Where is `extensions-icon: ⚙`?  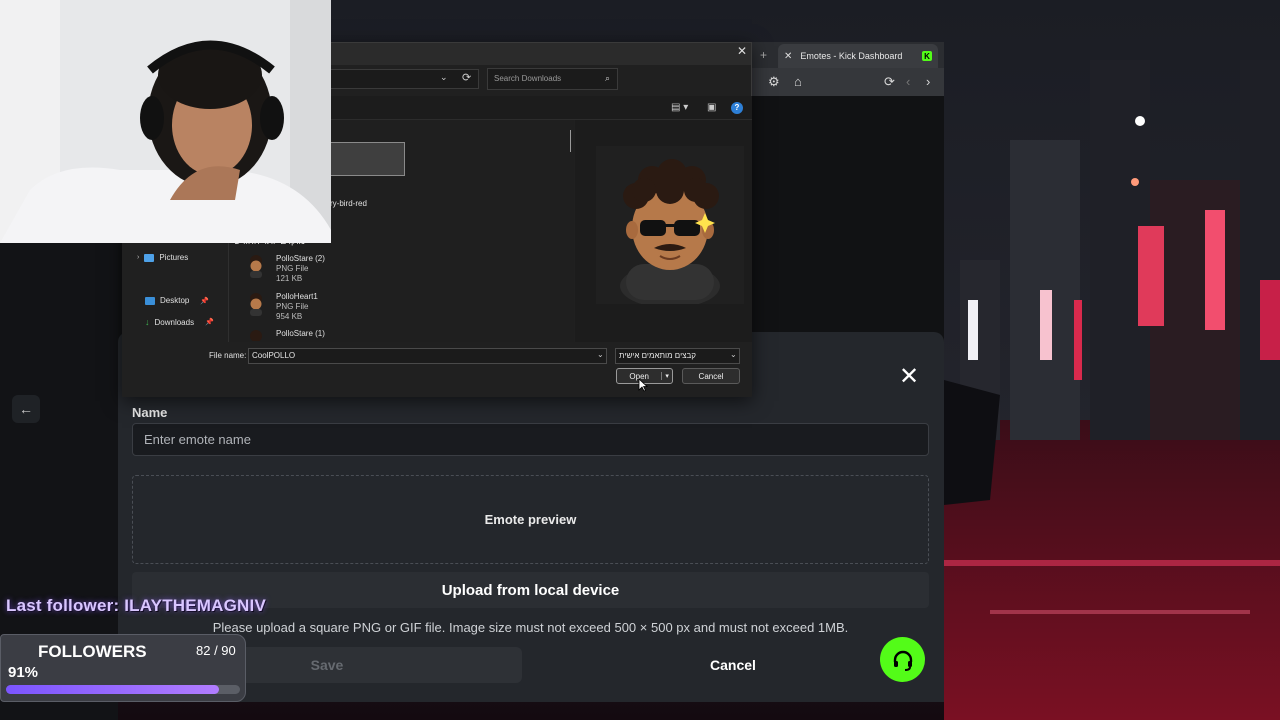
extensions-icon: ⚙ is located at coordinates (774, 82).